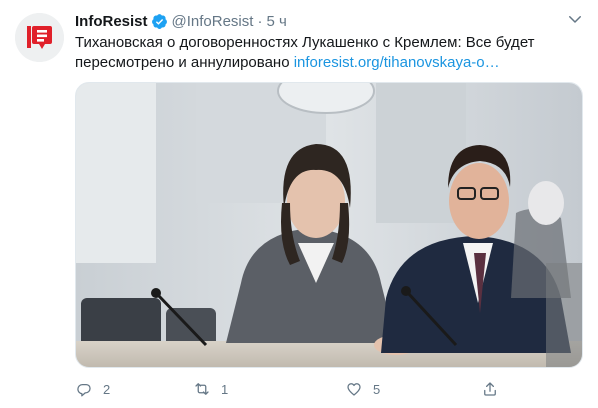  I want to click on reply-icon, so click(84, 390).